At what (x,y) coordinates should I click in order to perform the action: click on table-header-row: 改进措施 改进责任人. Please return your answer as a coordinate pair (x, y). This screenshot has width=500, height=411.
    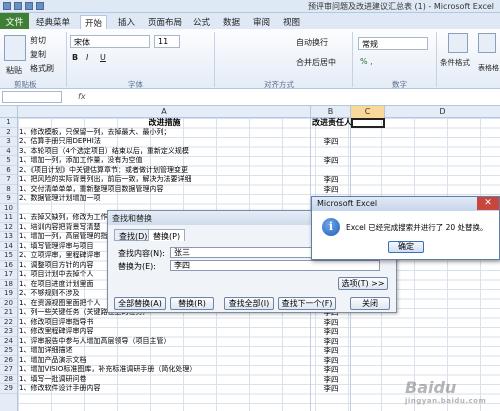
    Looking at the image, I should click on (185, 123).